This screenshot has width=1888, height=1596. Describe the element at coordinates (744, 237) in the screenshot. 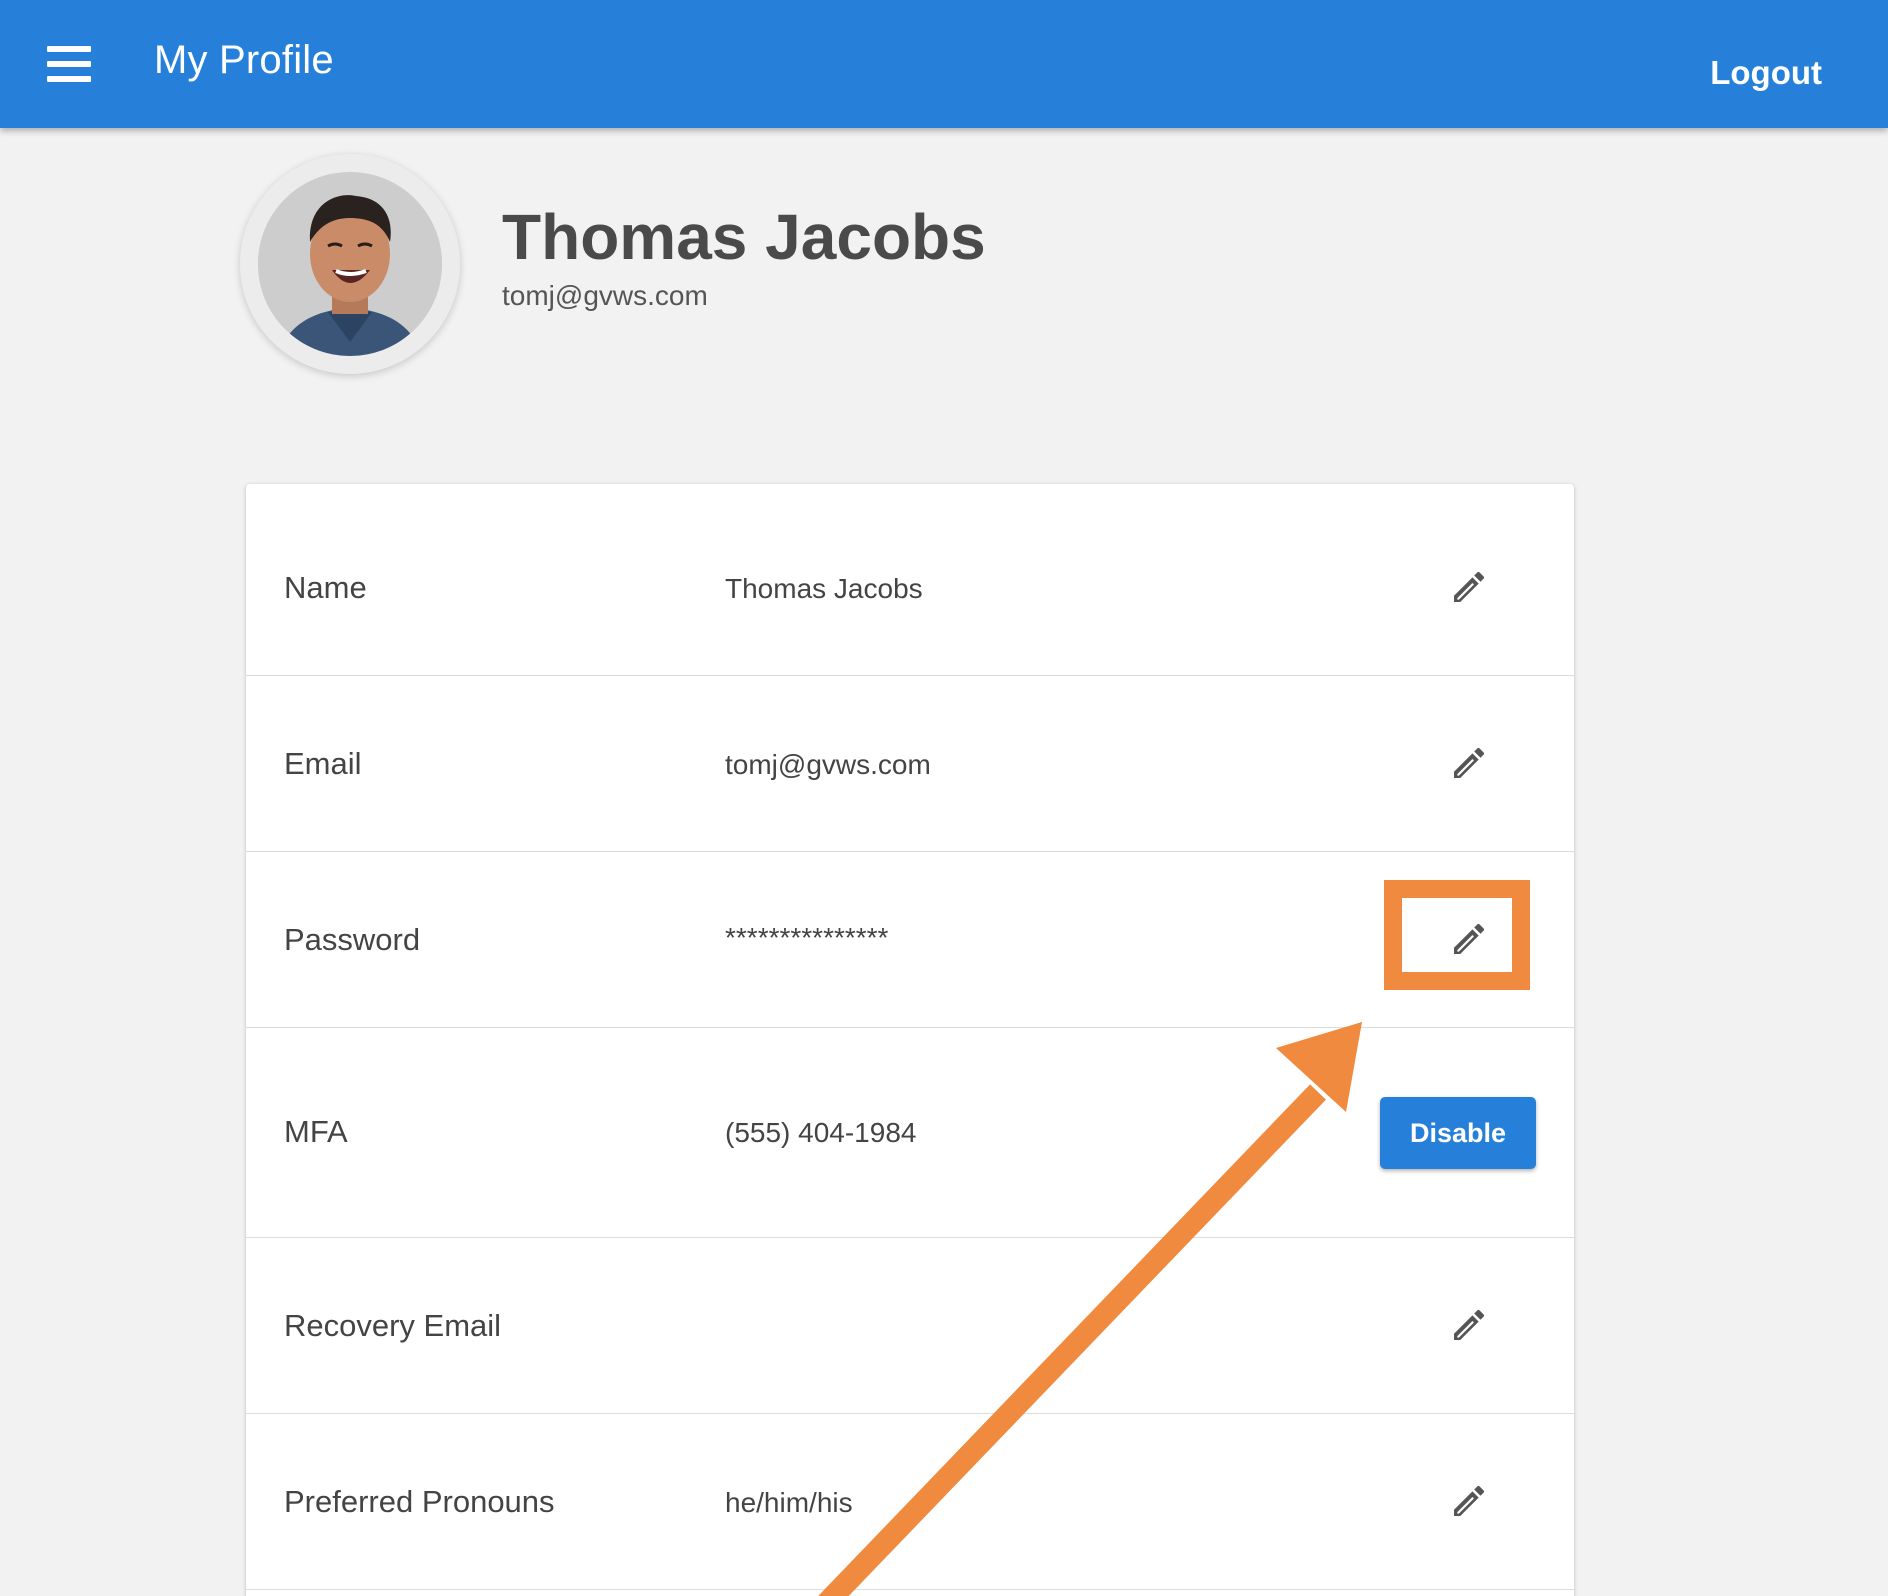

I see `profile-name: Thomas Jacobs` at that location.